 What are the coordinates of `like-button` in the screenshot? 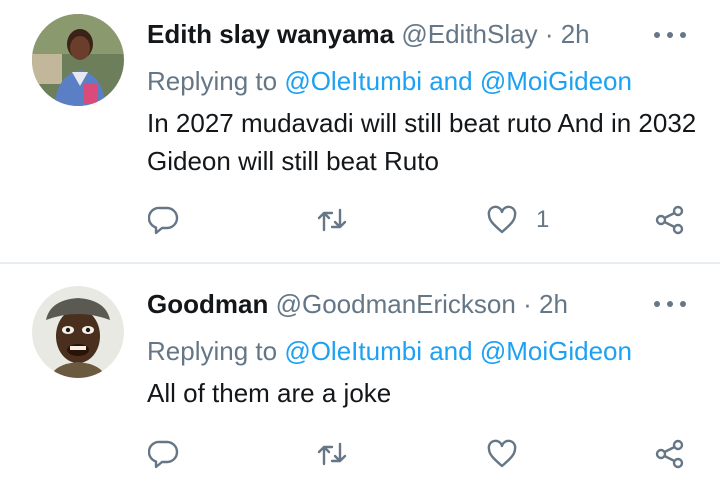 It's located at (502, 454).